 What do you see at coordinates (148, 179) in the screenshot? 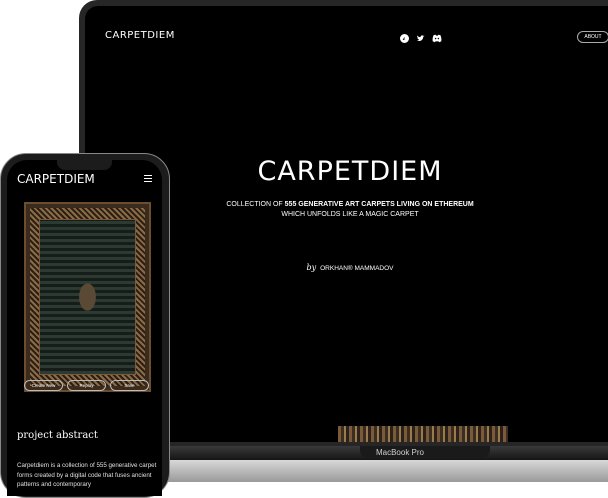
I see `hamburger-icon` at bounding box center [148, 179].